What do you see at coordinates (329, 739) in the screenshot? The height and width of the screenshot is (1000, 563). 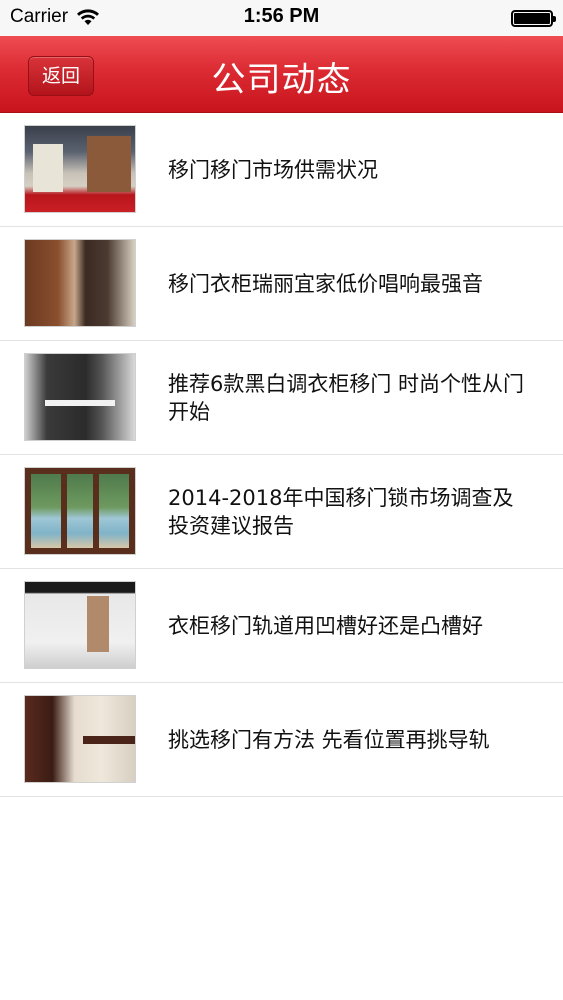 I see `article-title: 挑选移门有方法 先看位置再挑导轨` at bounding box center [329, 739].